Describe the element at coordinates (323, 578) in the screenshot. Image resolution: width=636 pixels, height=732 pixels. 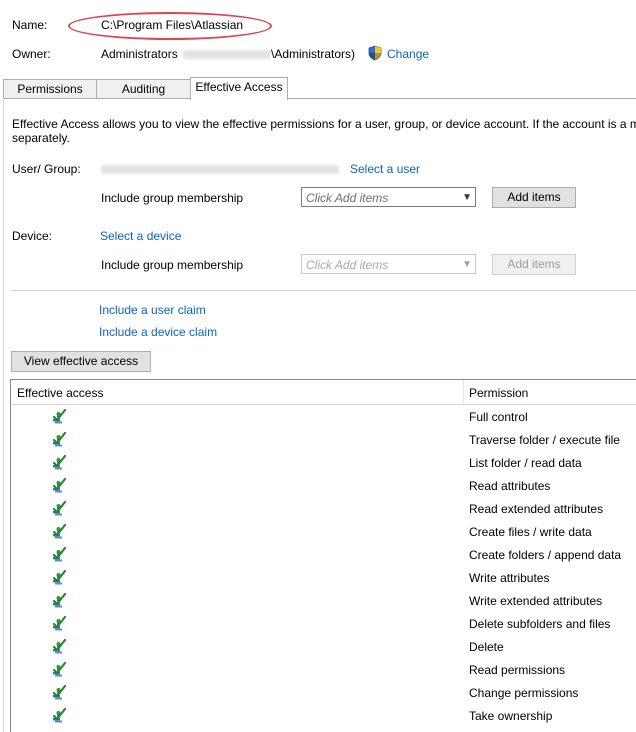
I see `table-row: Write attributes` at that location.